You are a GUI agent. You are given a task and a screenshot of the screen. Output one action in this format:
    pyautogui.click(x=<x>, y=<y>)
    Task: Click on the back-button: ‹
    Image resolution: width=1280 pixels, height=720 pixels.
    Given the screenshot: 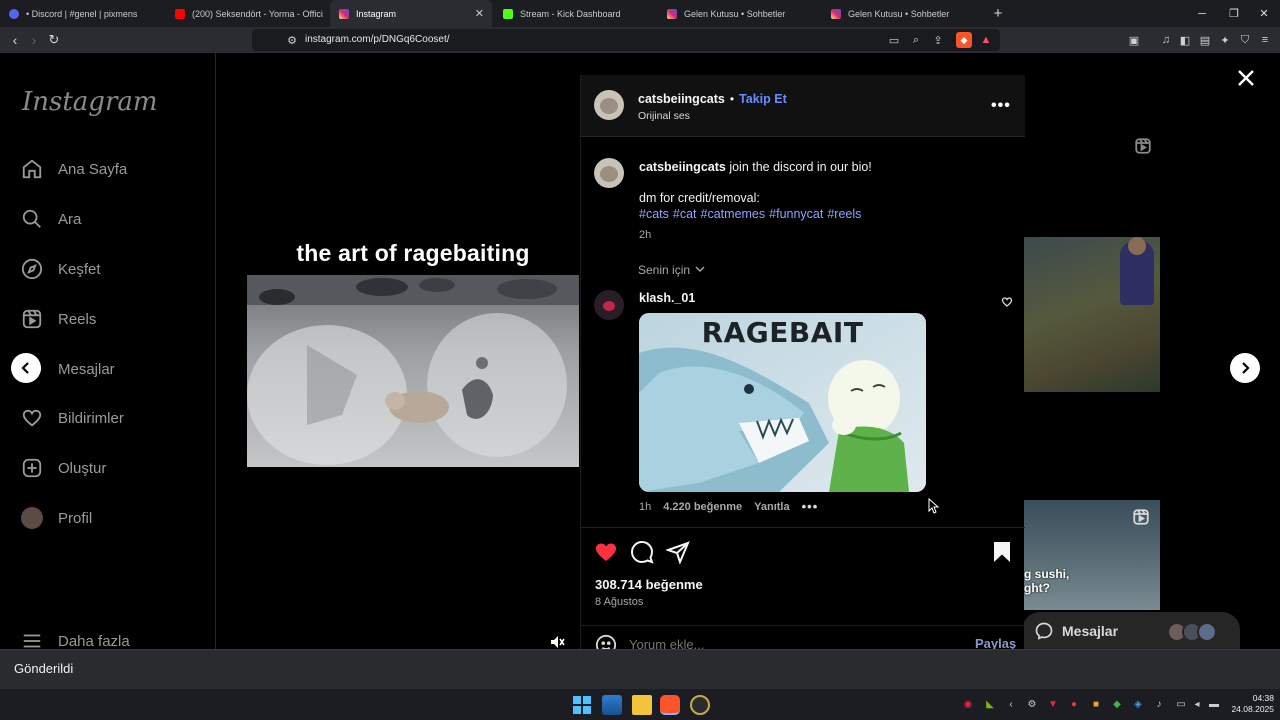 What is the action you would take?
    pyautogui.click(x=15, y=40)
    